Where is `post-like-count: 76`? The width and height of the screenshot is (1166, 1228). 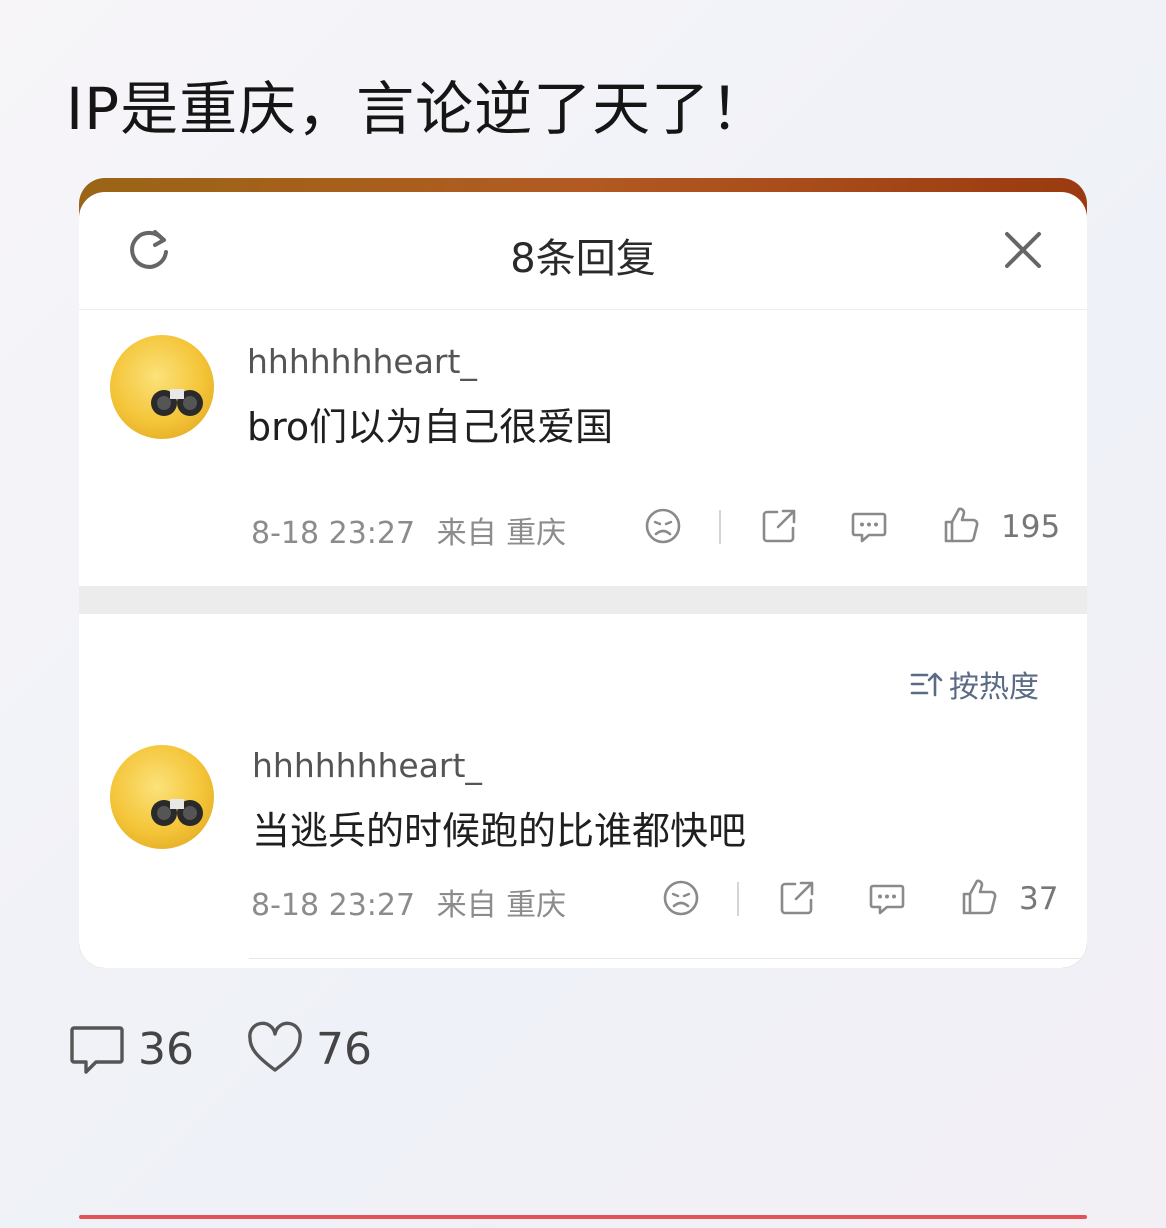
post-like-count: 76 is located at coordinates (344, 1049).